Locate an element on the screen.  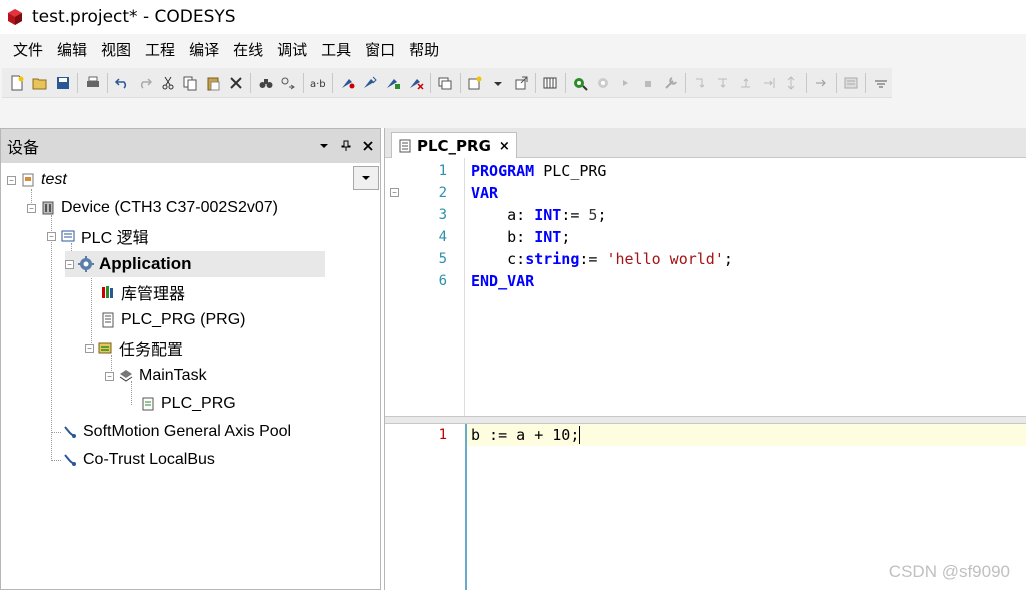
go-to-button is located at coordinates (821, 83).